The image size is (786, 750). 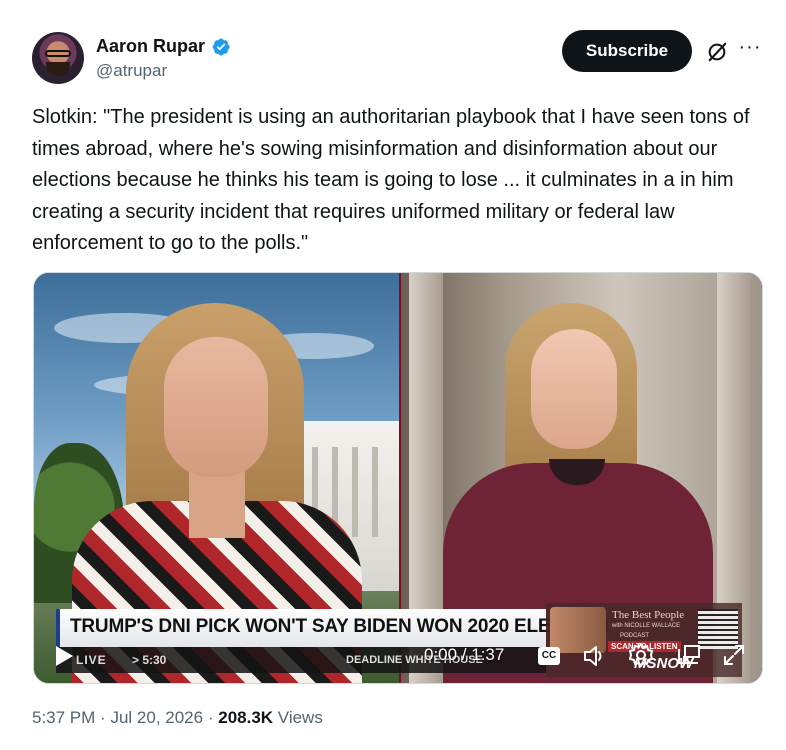 What do you see at coordinates (646, 626) in the screenshot?
I see `promo-subtitle: with NICOLLE WALLACE` at bounding box center [646, 626].